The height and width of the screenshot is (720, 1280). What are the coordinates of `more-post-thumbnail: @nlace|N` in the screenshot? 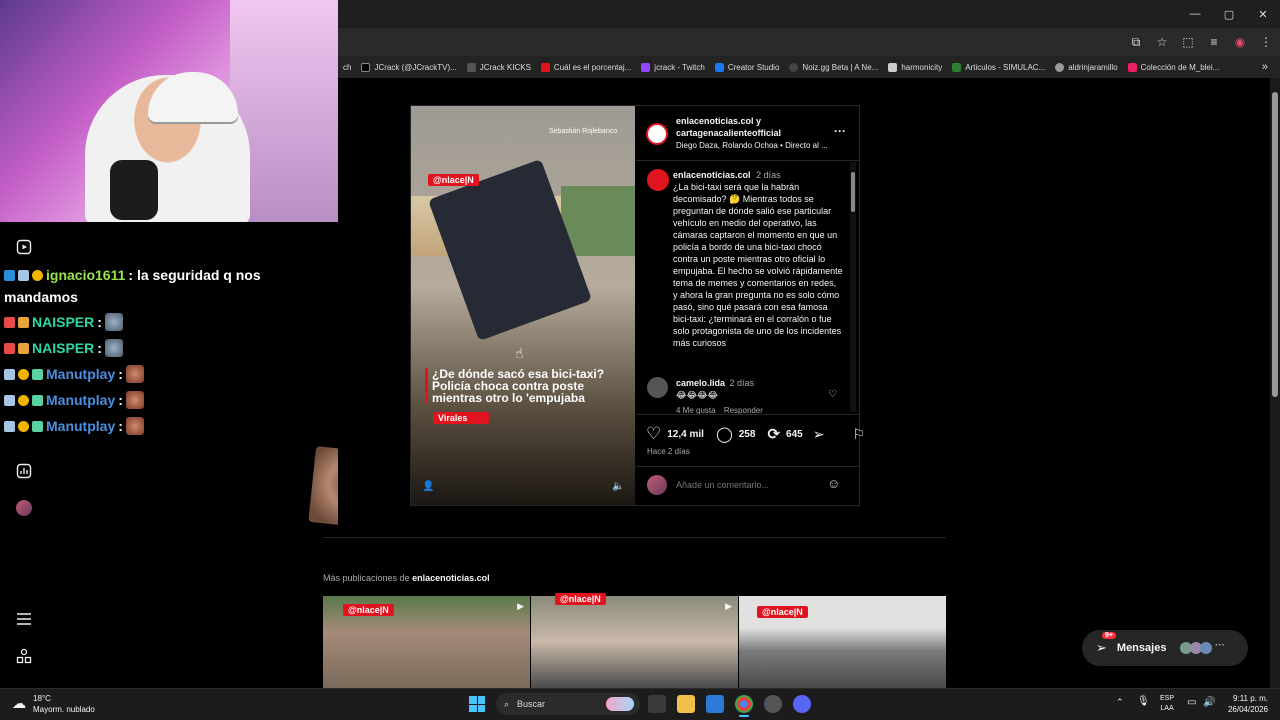 It's located at (842, 642).